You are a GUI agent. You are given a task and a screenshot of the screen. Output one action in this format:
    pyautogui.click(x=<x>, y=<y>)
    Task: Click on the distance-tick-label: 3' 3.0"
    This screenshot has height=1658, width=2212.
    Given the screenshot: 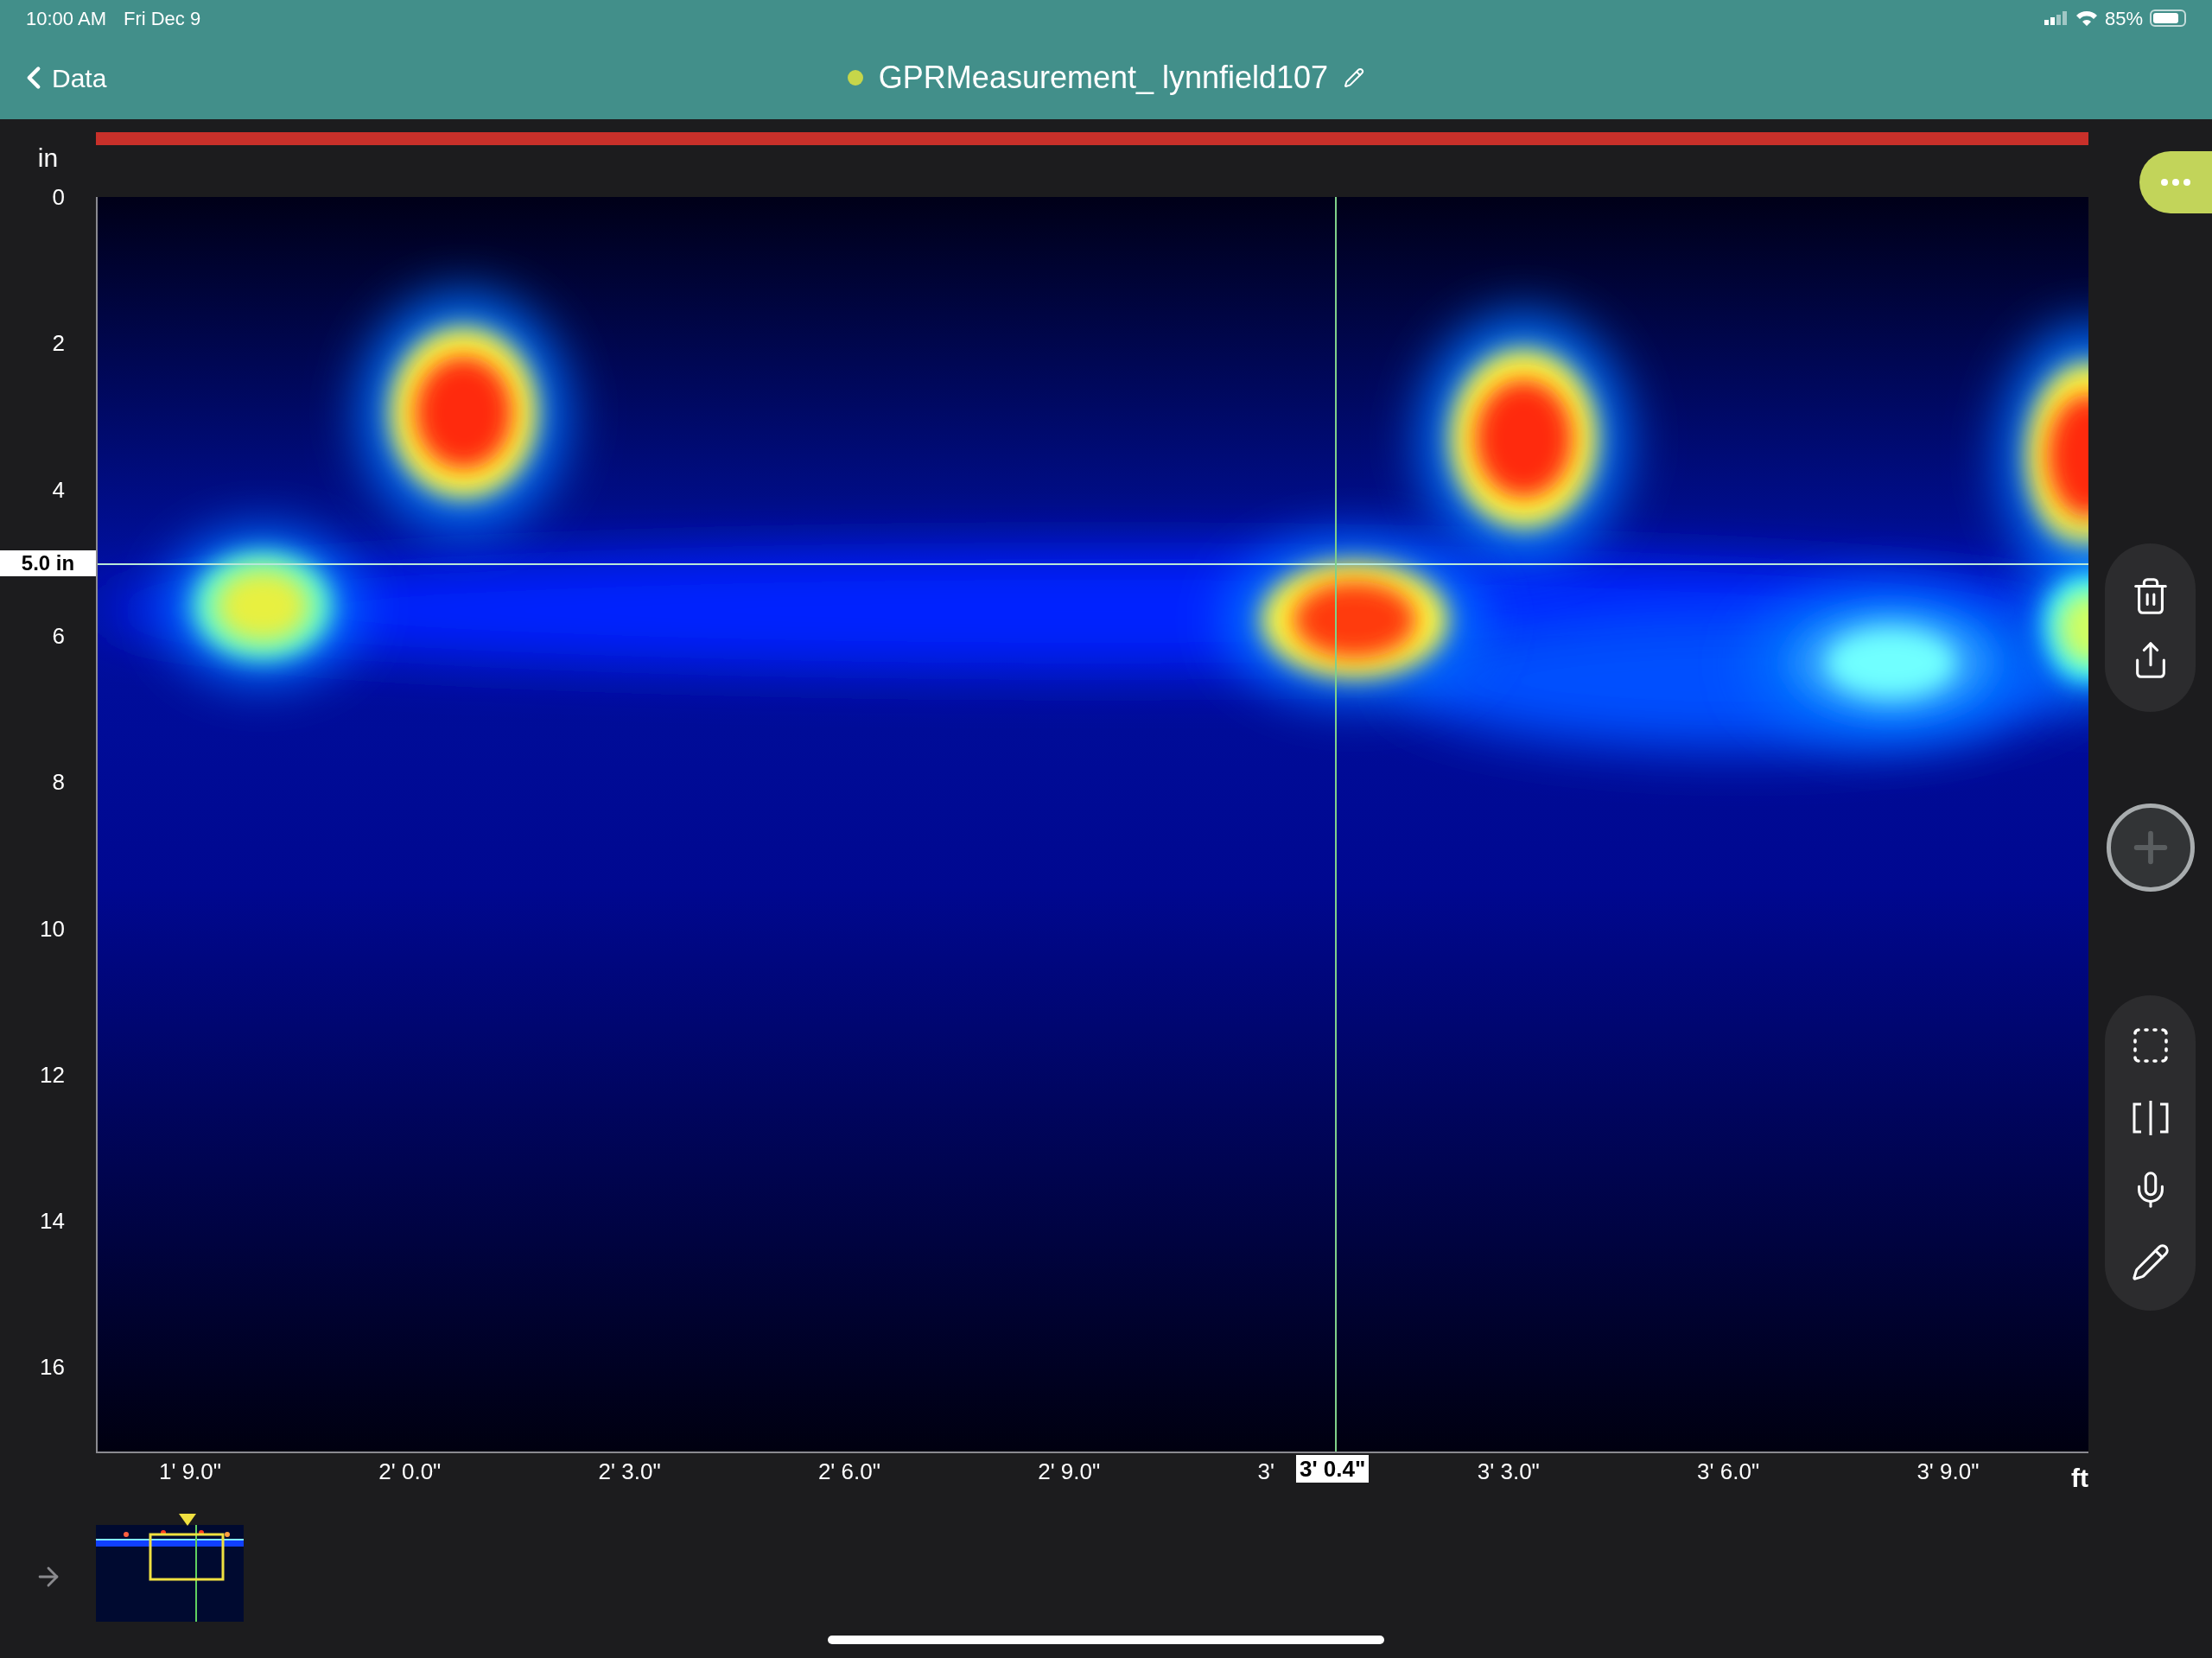 What is the action you would take?
    pyautogui.click(x=1508, y=1471)
    